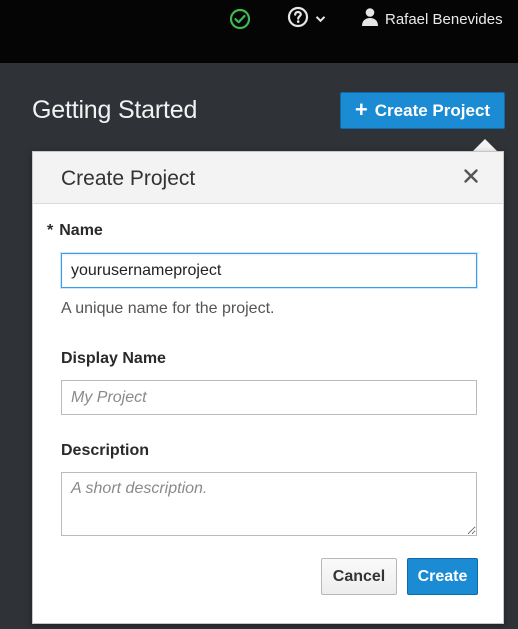  What do you see at coordinates (50, 230) in the screenshot?
I see `required-marker: *` at bounding box center [50, 230].